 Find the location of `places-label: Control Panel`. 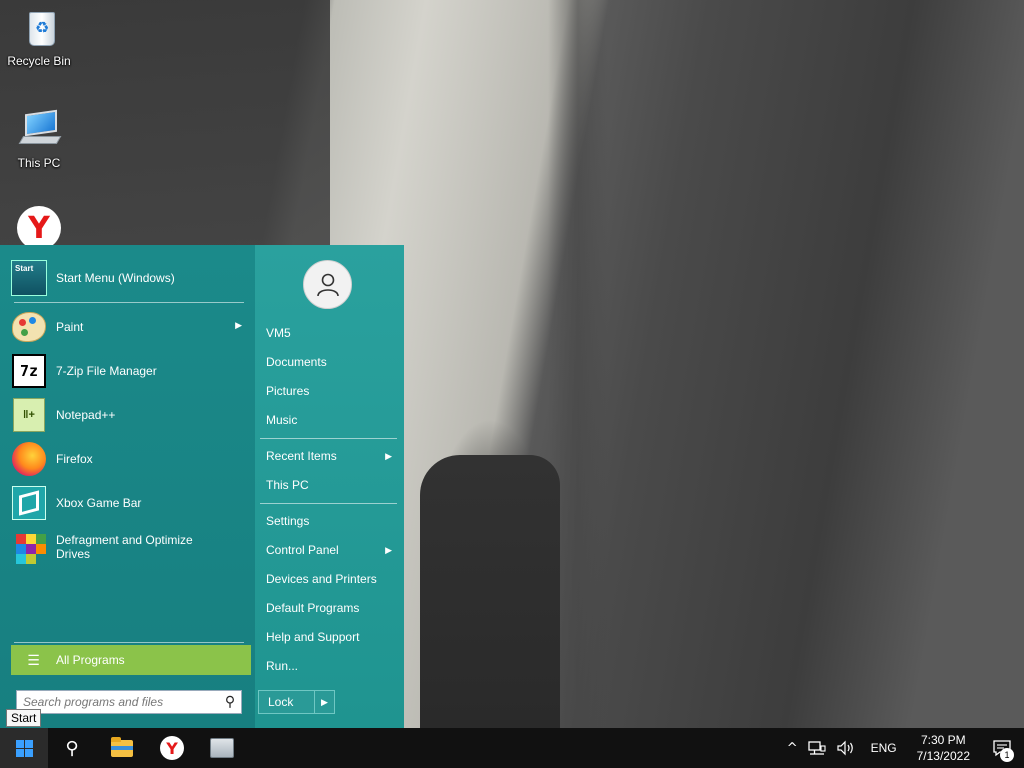

places-label: Control Panel is located at coordinates (302, 550).